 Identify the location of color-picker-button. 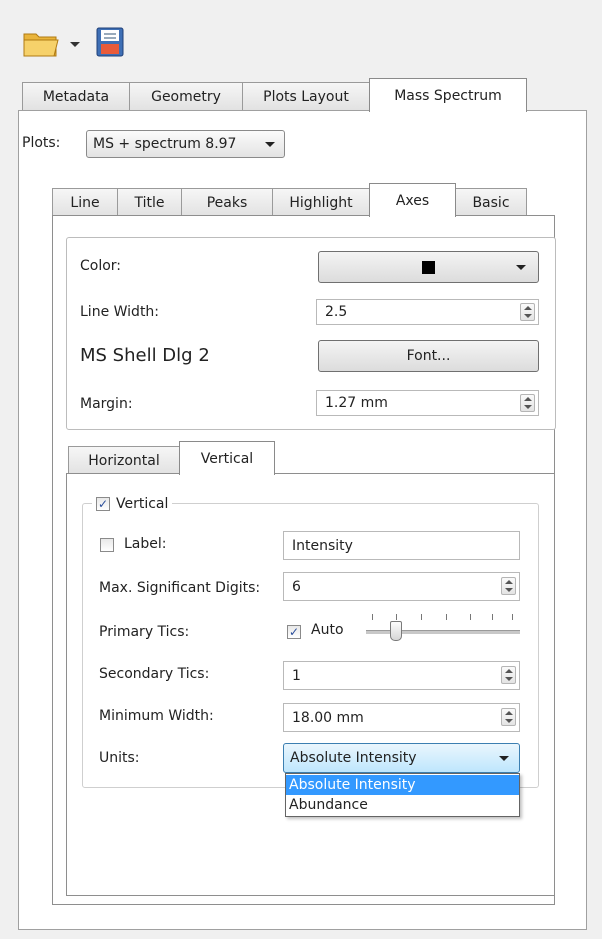
(428, 267).